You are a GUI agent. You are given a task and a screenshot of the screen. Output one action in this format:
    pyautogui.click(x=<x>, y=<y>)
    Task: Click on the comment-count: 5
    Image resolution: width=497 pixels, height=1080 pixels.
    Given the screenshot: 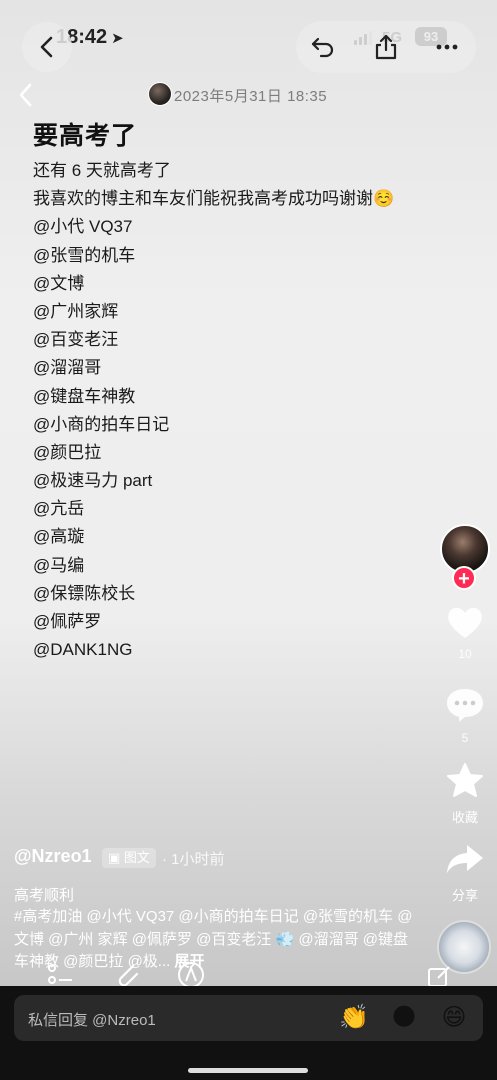 What is the action you would take?
    pyautogui.click(x=465, y=738)
    